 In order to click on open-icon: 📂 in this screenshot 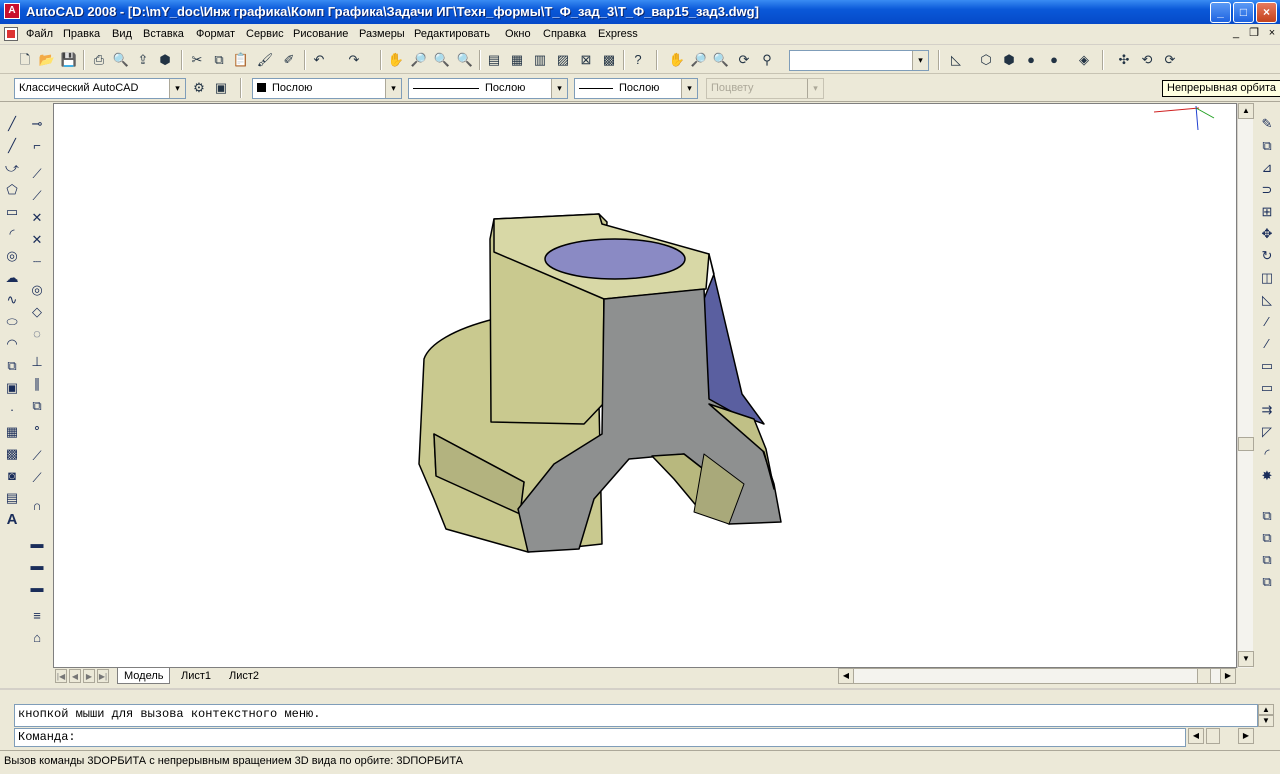, I will do `click(47, 60)`.